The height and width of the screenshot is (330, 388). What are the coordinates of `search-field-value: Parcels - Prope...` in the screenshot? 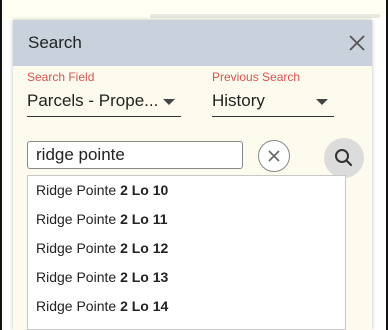 It's located at (93, 100).